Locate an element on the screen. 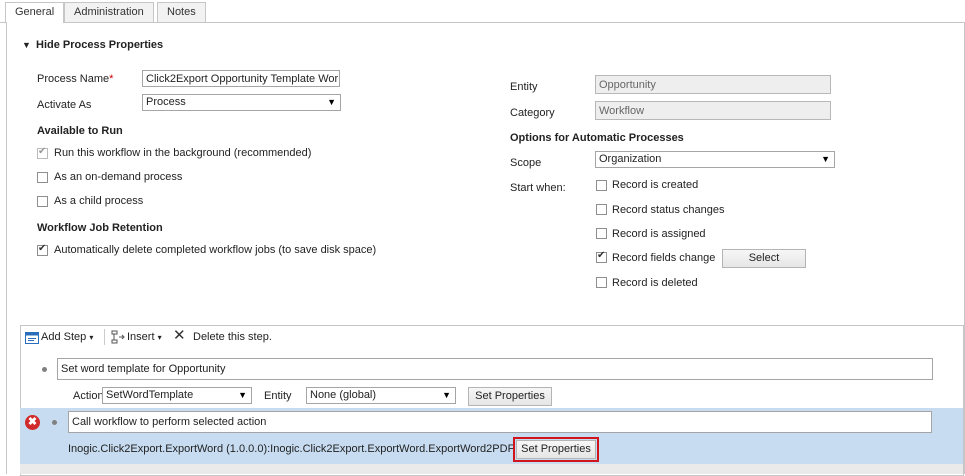 Image resolution: width=965 pixels, height=476 pixels. hide-process-properties-toggle: Hide Process Properties is located at coordinates (99, 45).